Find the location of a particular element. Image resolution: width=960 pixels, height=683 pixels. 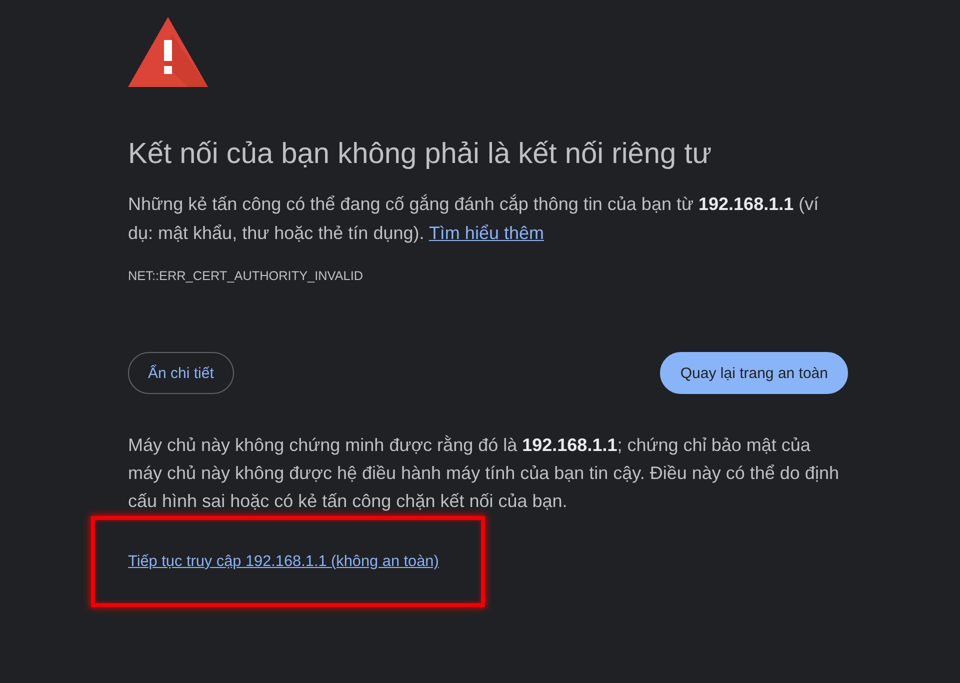

hide-details-button: Ẩn chi tiết is located at coordinates (181, 373).